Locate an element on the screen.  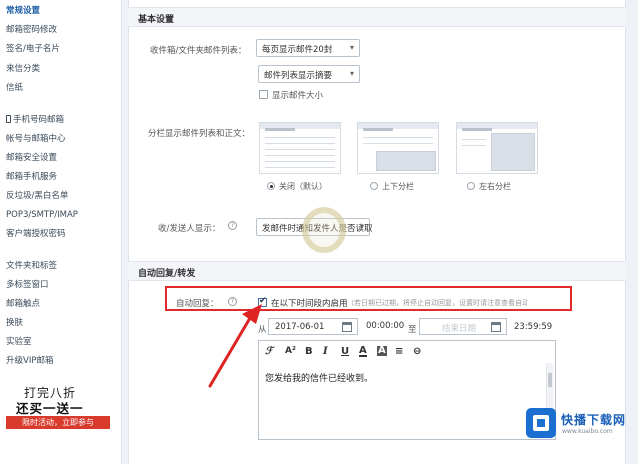
promo-banner: 打完八折 还买一送一 限时活动，立即参与 is located at coordinates (58, 406).